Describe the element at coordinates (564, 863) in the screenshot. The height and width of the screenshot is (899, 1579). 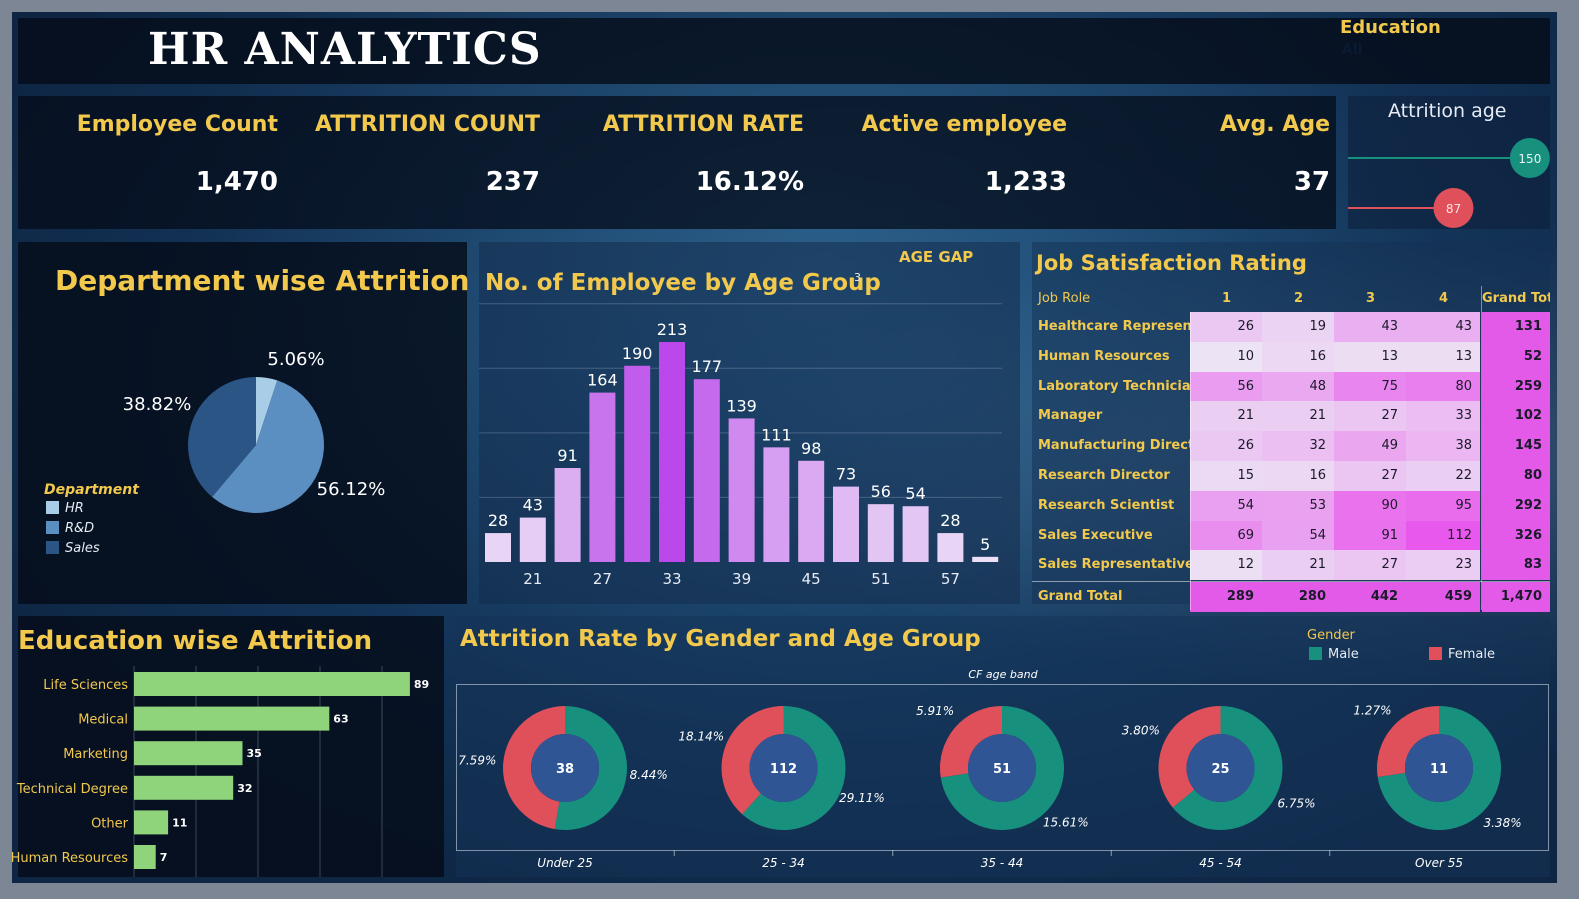
I see `age-band-tick-label: Under 25` at that location.